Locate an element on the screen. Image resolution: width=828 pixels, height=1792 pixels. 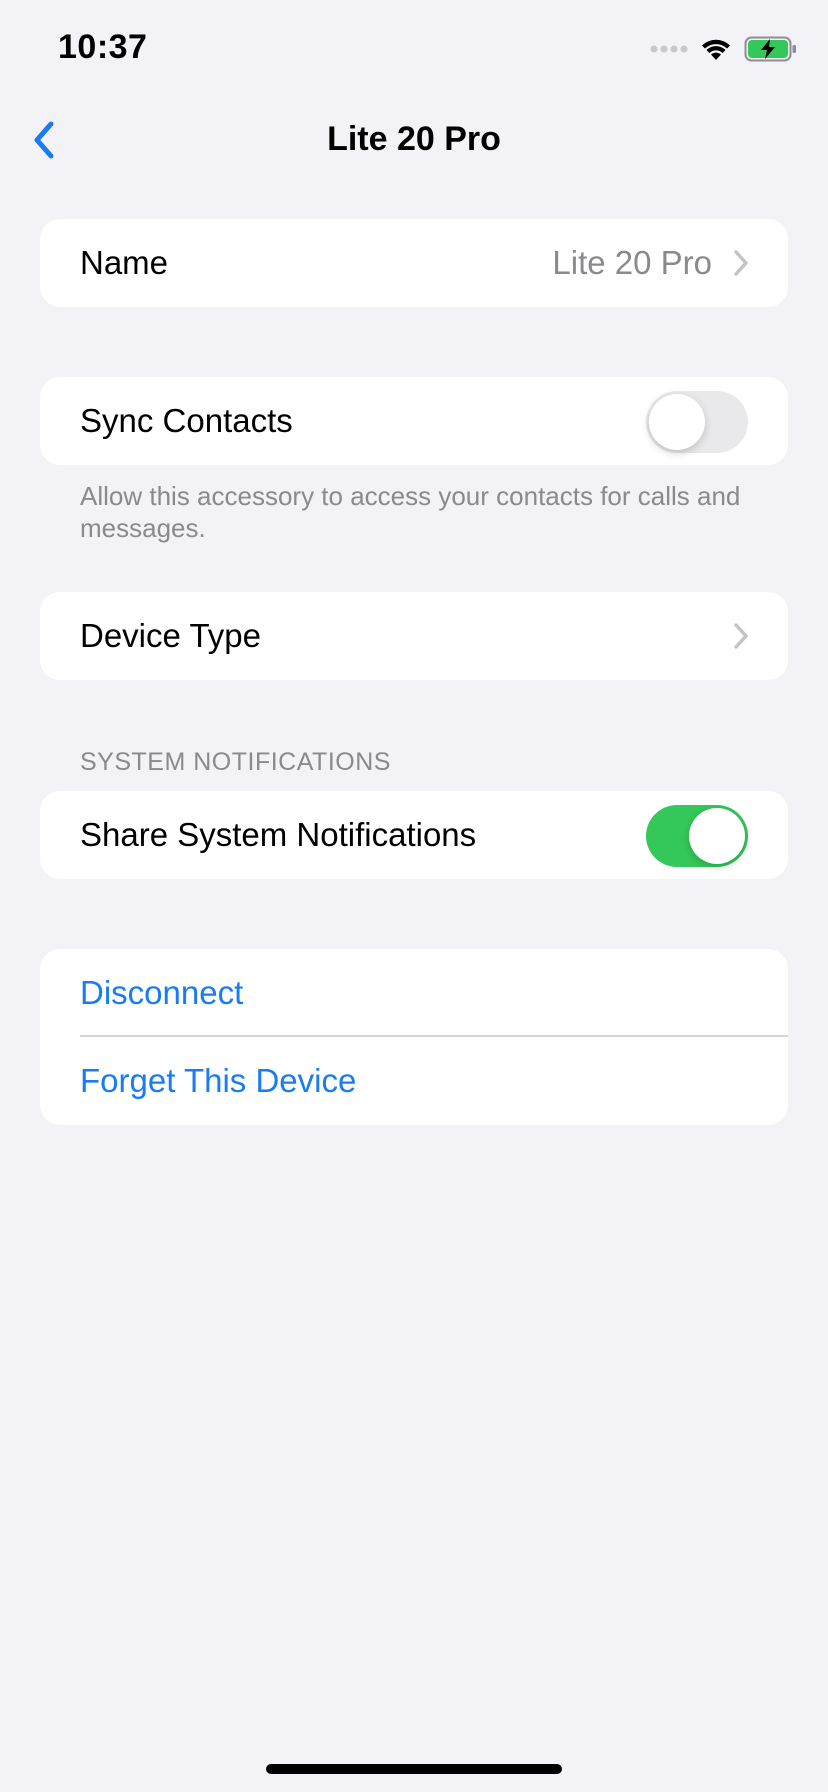
navigation-bar: Lite 20 Pro is located at coordinates (414, 140).